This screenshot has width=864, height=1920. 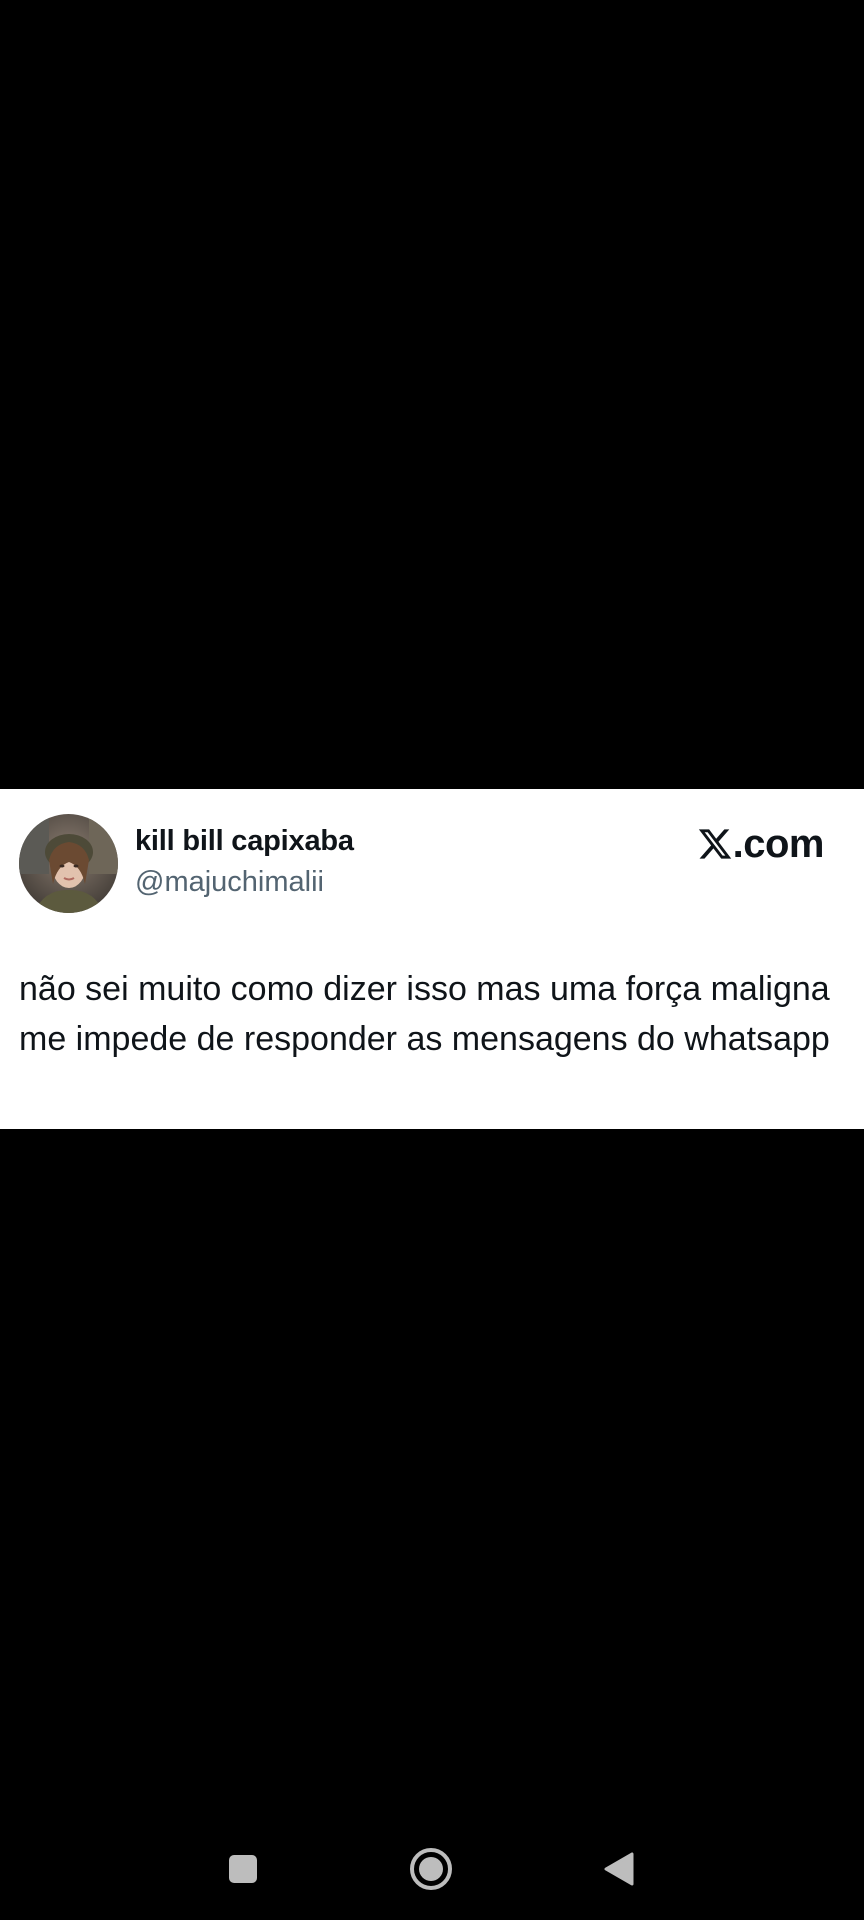 I want to click on home-button, so click(x=431, y=1869).